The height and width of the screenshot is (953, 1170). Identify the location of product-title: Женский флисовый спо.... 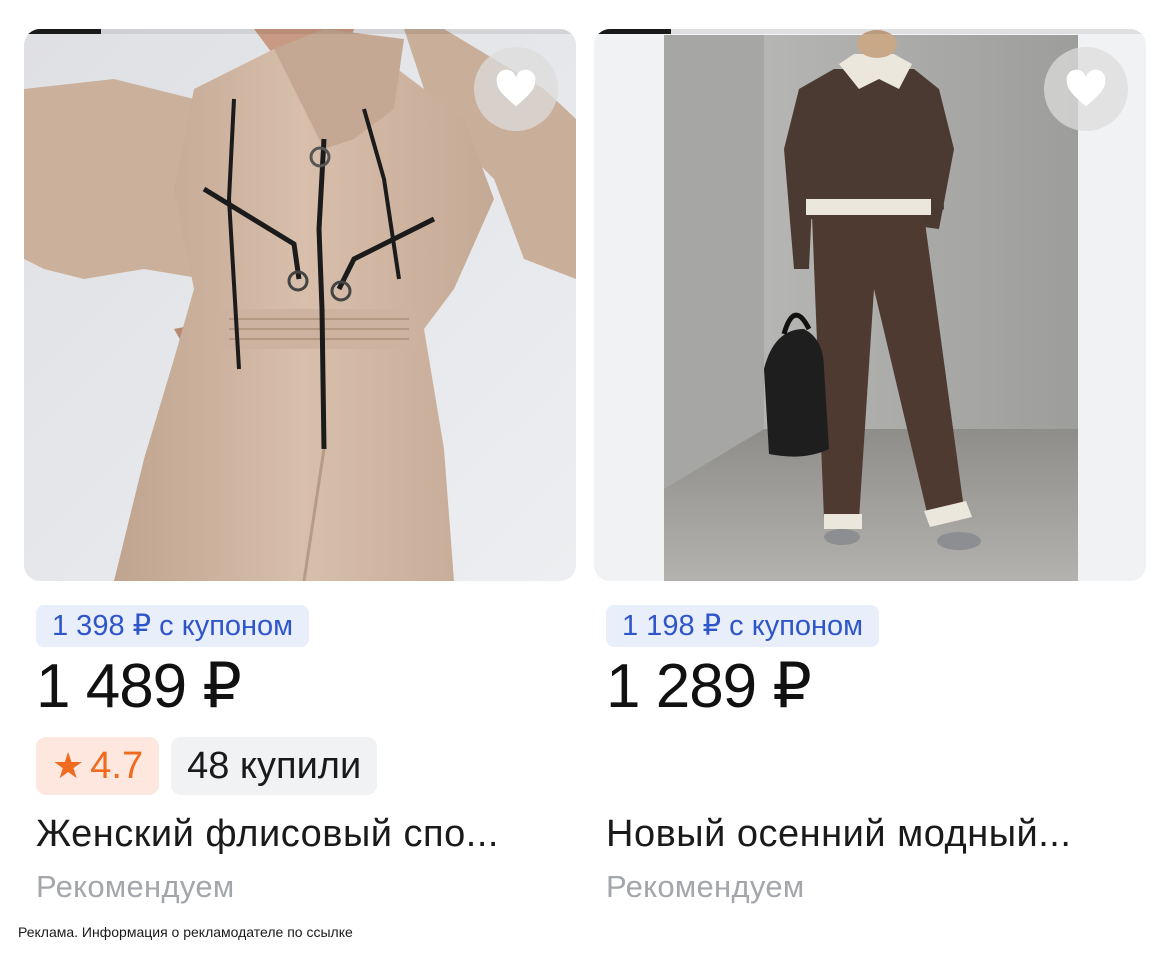
(296, 834).